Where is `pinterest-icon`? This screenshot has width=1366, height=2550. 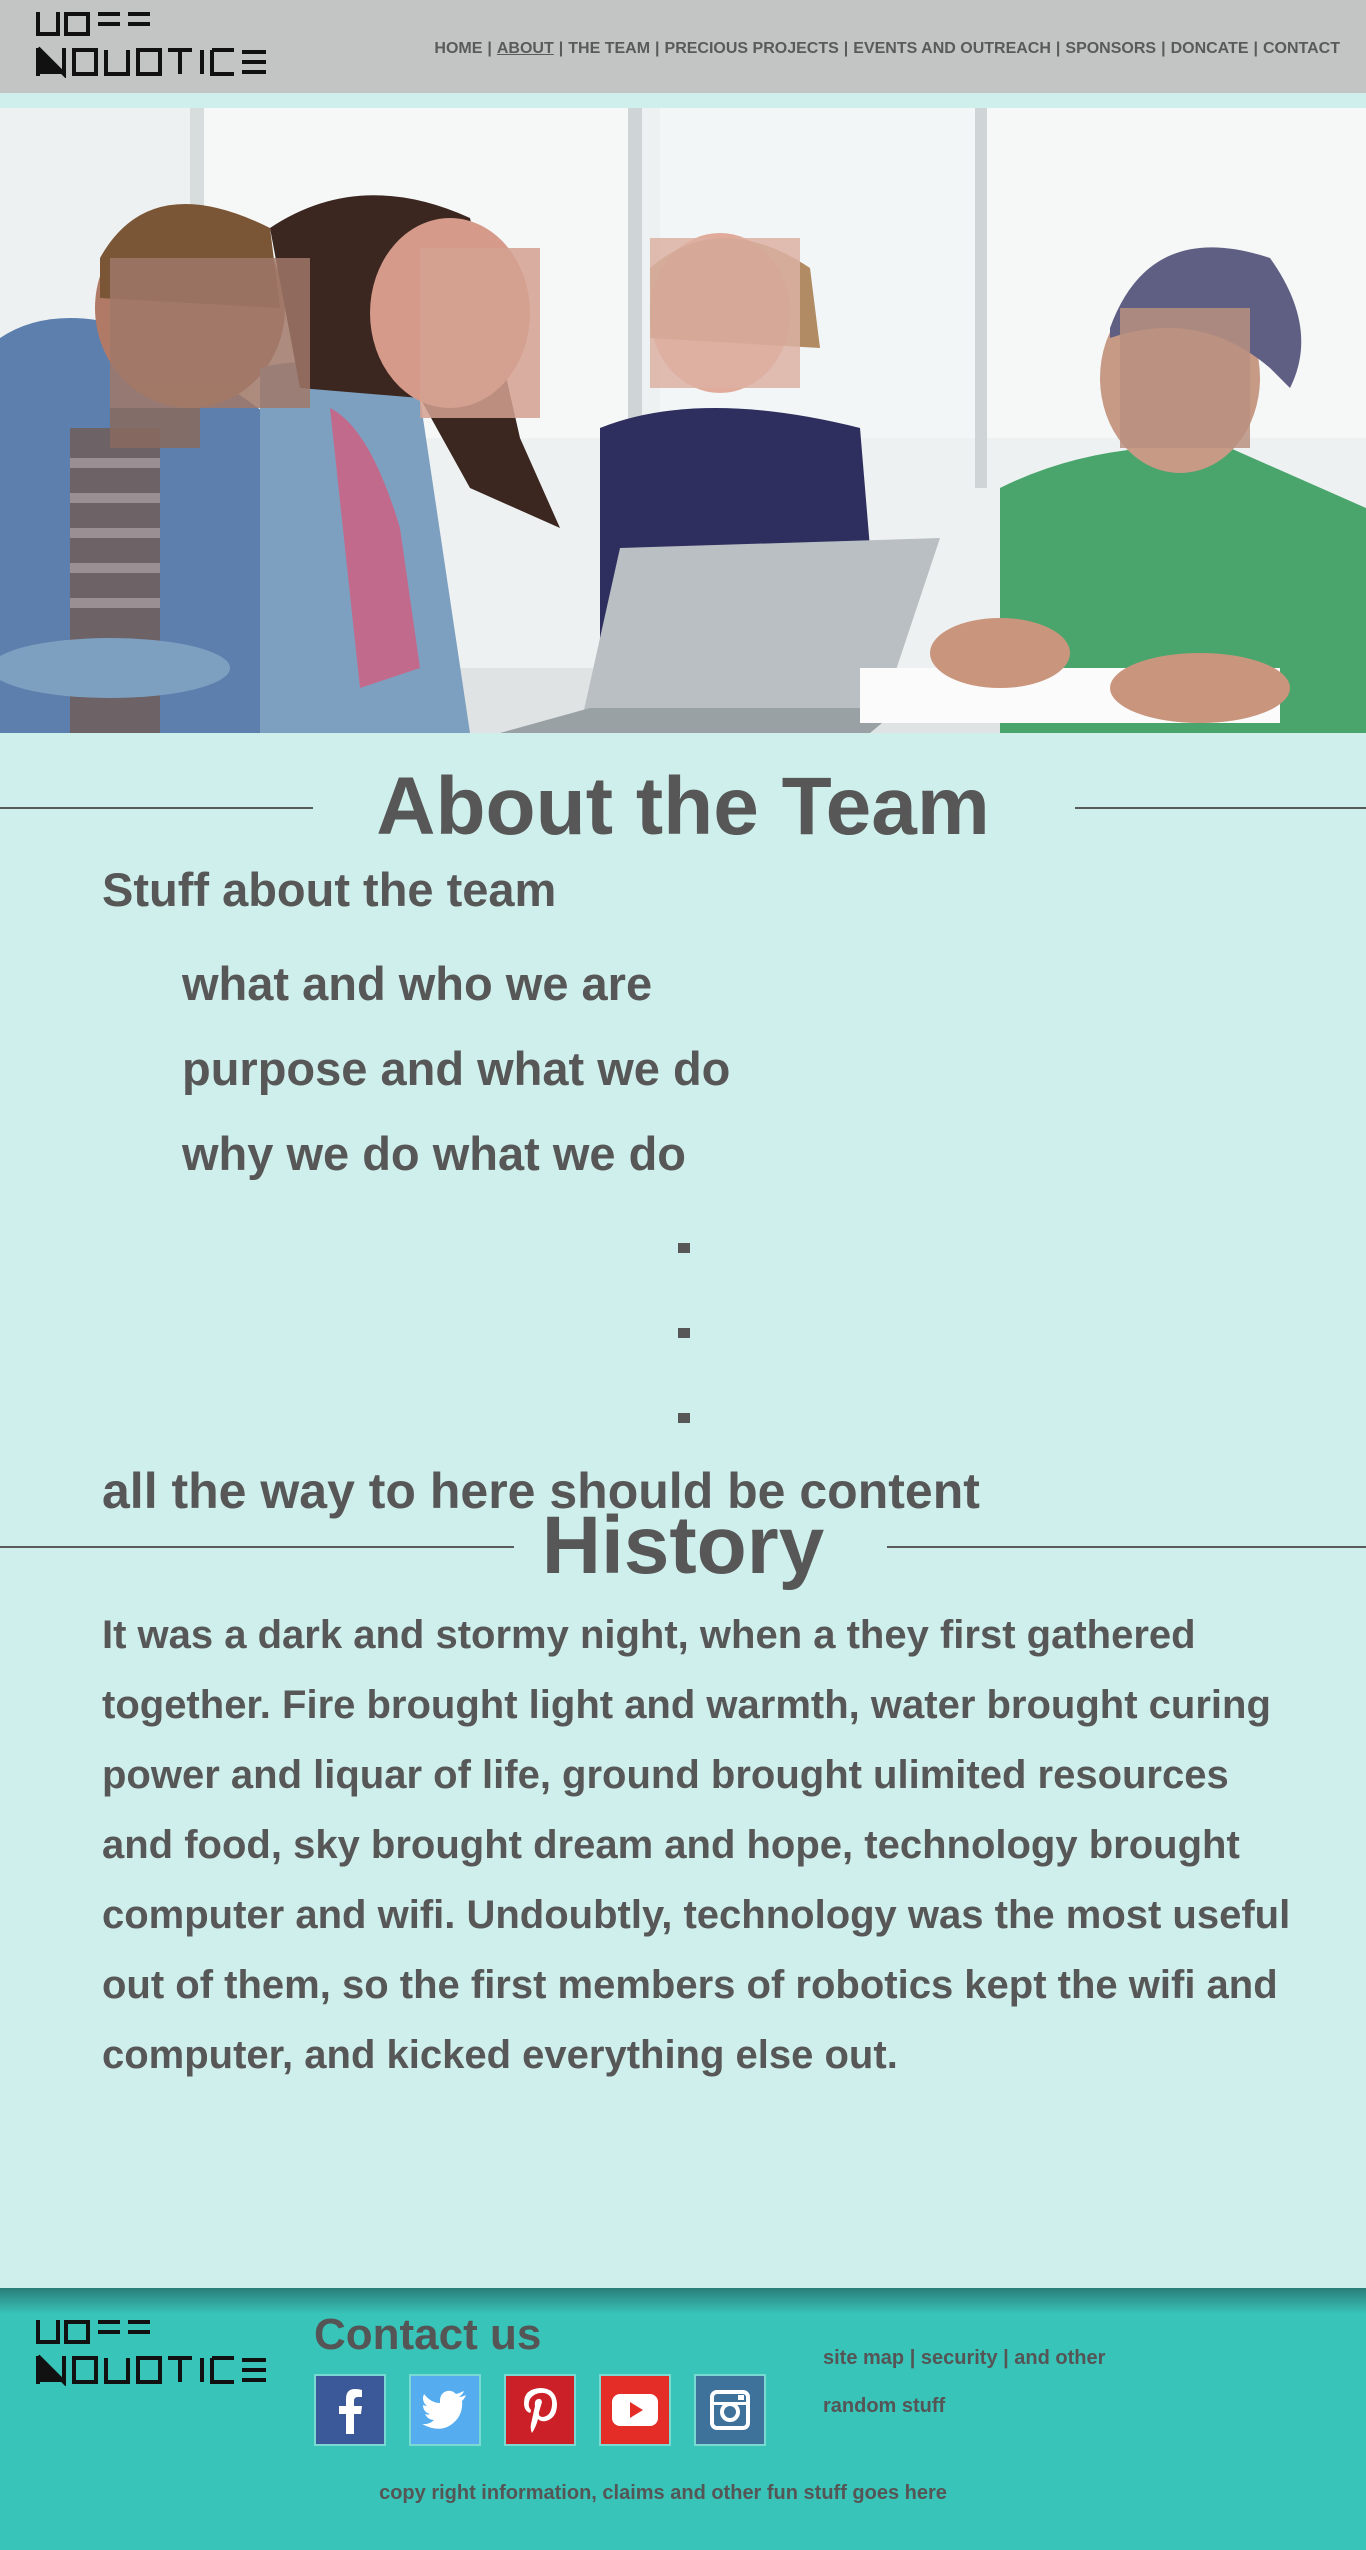 pinterest-icon is located at coordinates (540, 2410).